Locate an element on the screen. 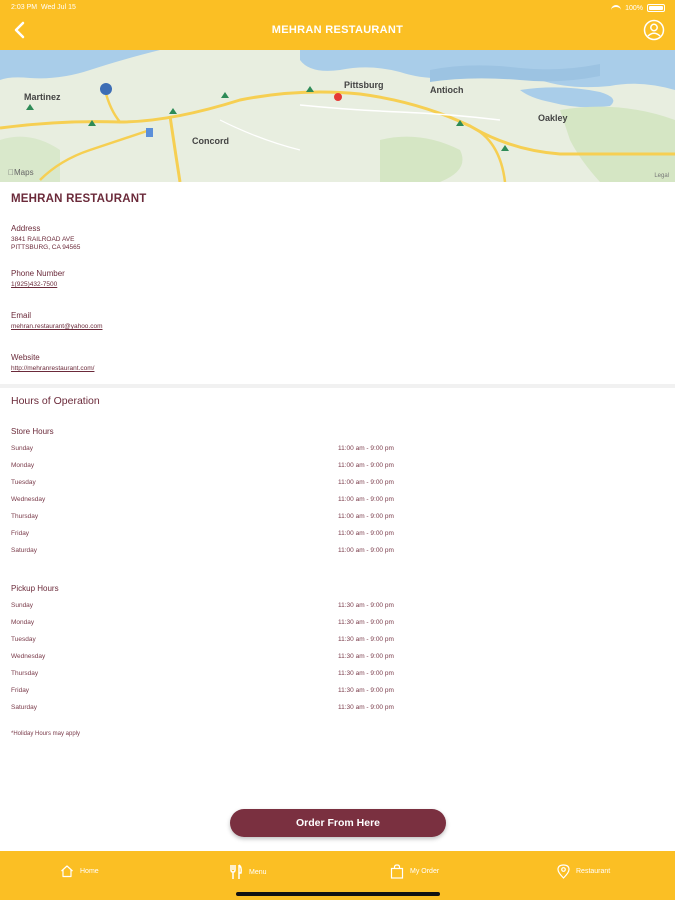 The height and width of the screenshot is (900, 675). fork-knife-icon is located at coordinates (236, 871).